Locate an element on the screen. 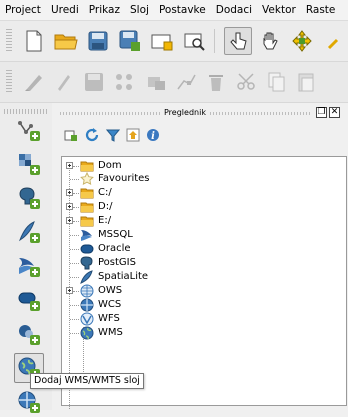 This screenshot has height=417, width=348. project-toolbar is located at coordinates (174, 41).